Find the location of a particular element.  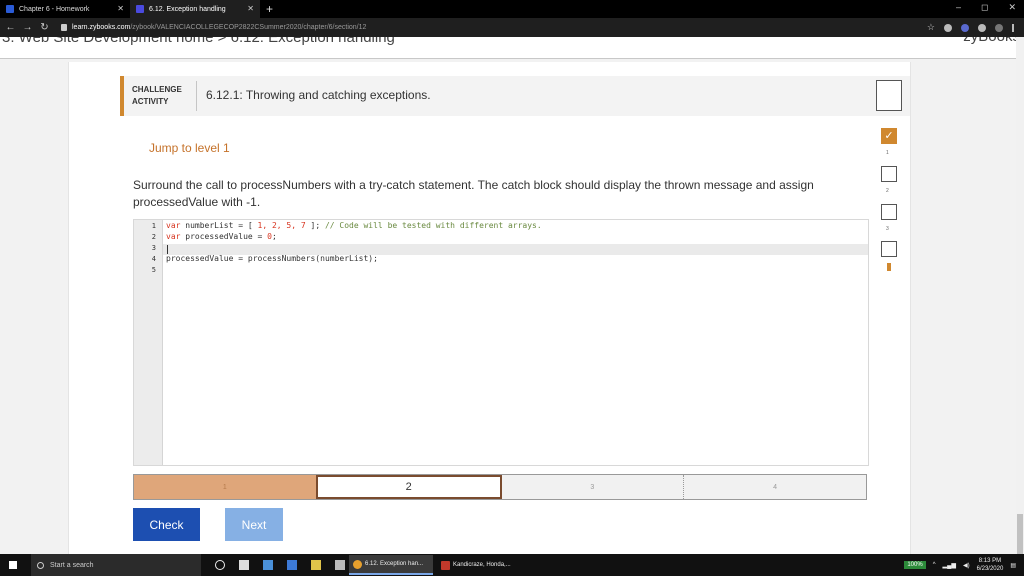

app-icon is located at coordinates (445, 565).